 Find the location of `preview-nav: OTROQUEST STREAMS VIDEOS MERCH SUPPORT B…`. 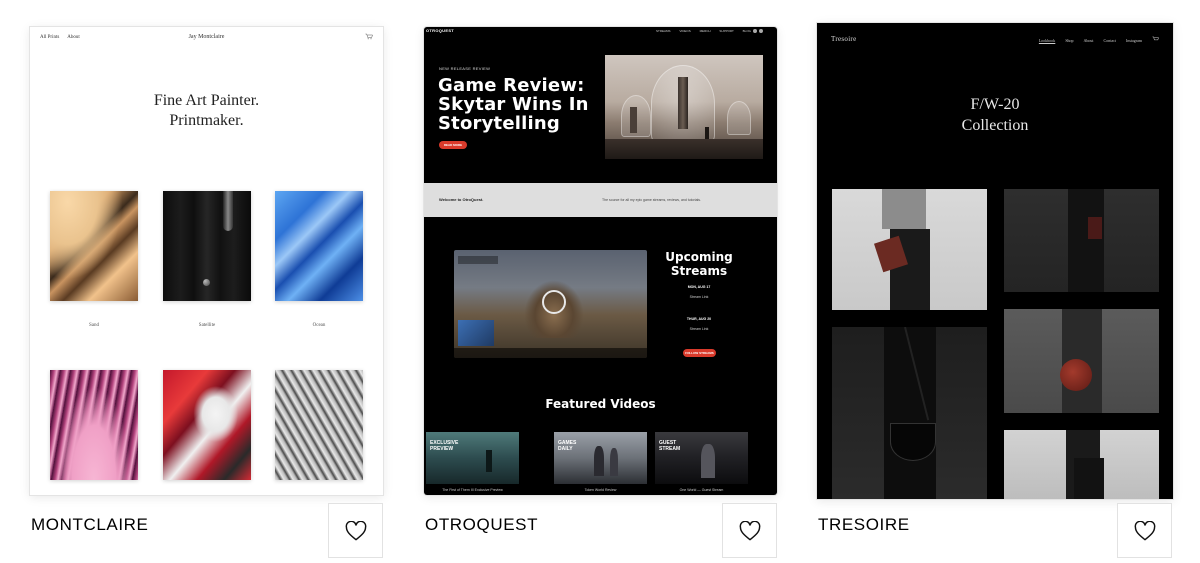

preview-nav: OTROQUEST STREAMS VIDEOS MERCH SUPPORT B… is located at coordinates (600, 32).